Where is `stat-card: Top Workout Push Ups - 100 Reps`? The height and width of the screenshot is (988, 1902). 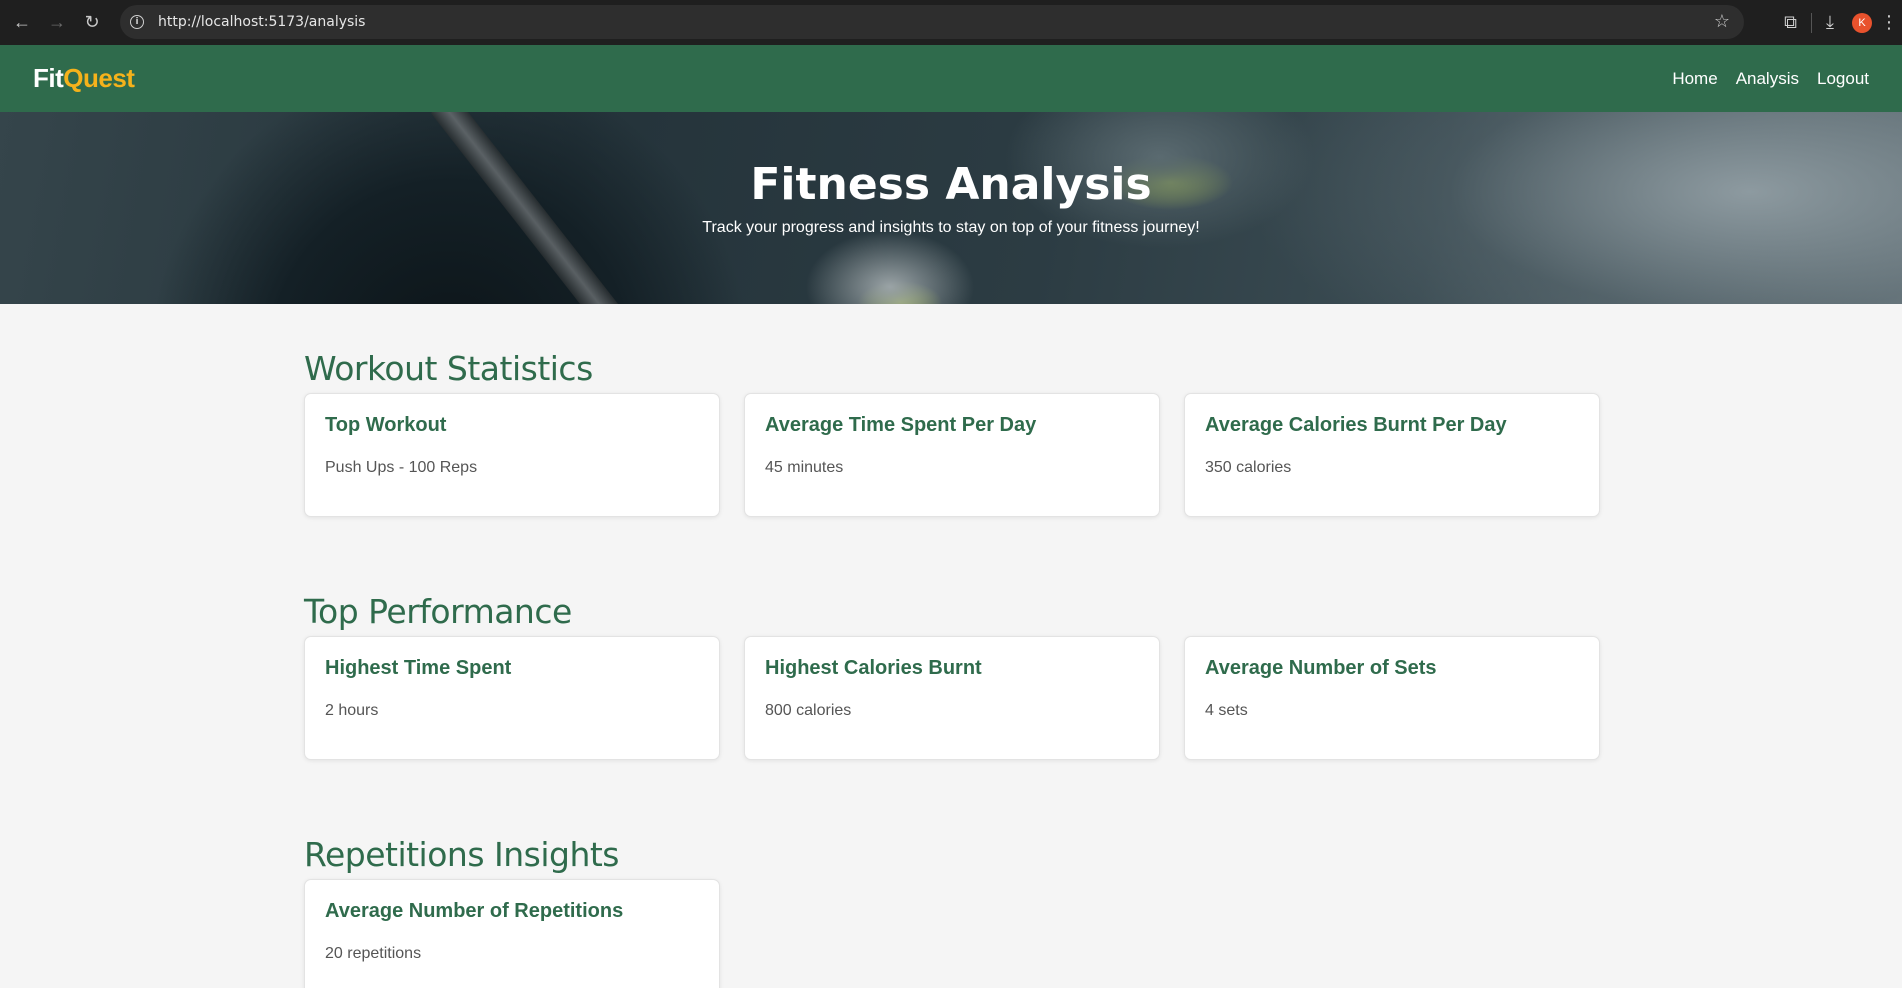
stat-card: Top Workout Push Ups - 100 Reps is located at coordinates (512, 455).